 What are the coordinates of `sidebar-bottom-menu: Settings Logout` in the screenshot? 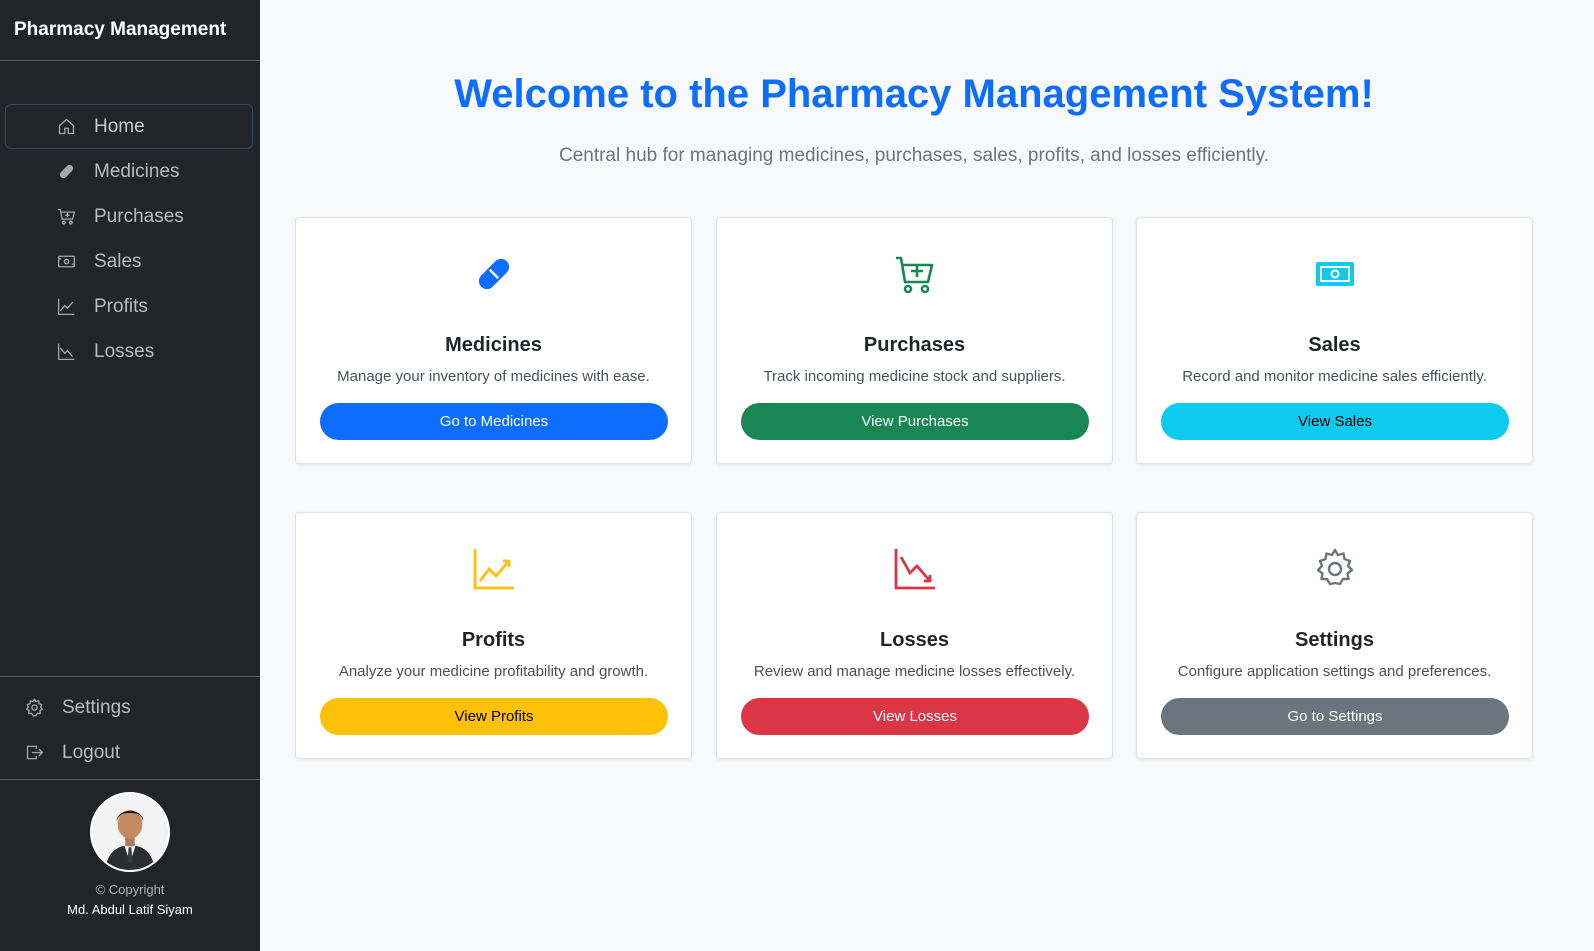 It's located at (130, 728).